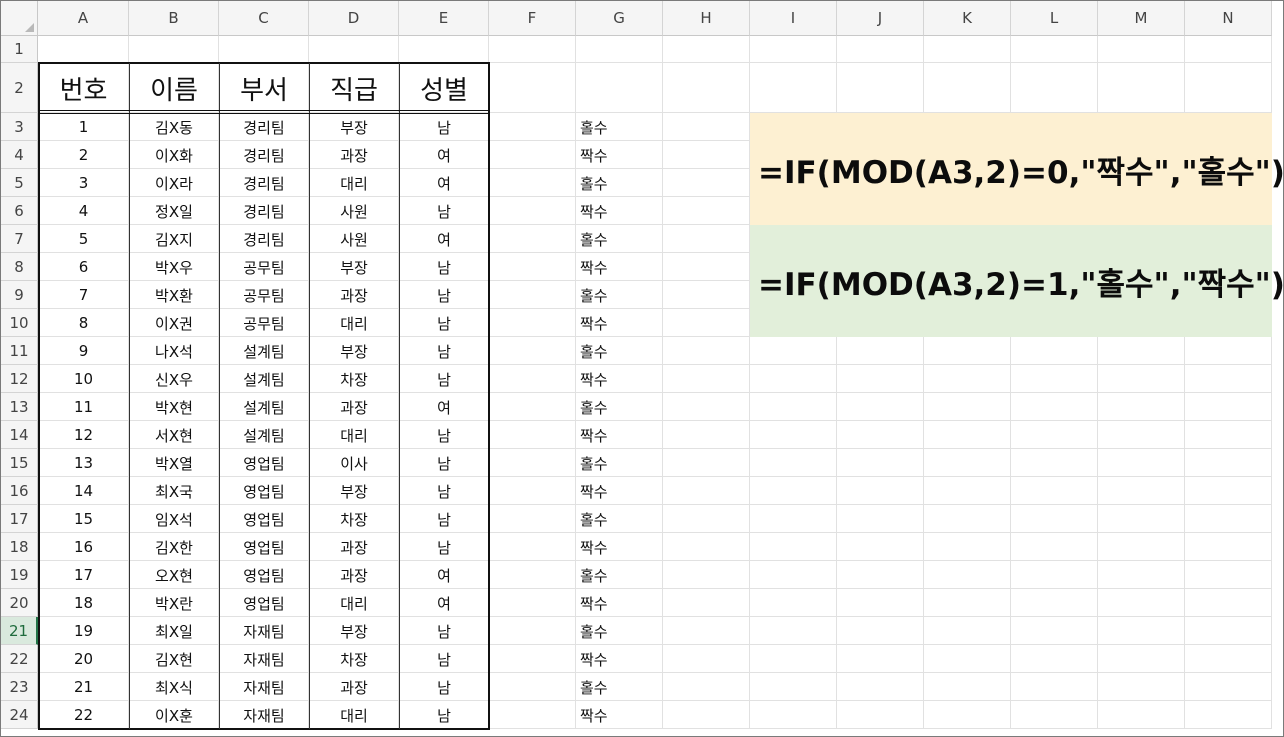 Image resolution: width=1284 pixels, height=737 pixels. What do you see at coordinates (19, 547) in the screenshot?
I see `row-header-18: 18` at bounding box center [19, 547].